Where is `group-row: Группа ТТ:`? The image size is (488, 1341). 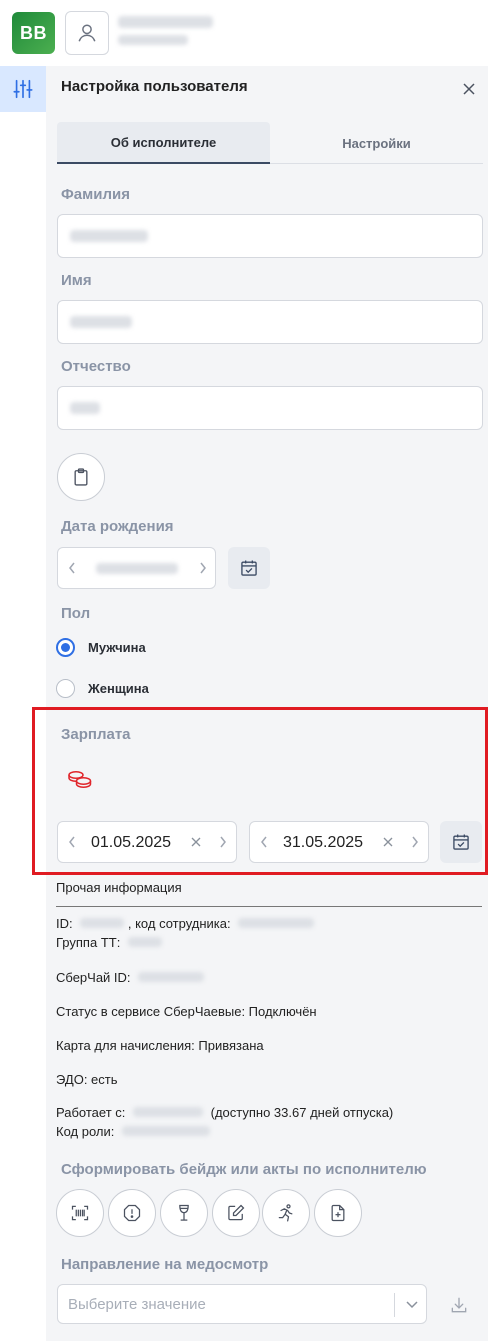 group-row: Группа ТТ: is located at coordinates (109, 942).